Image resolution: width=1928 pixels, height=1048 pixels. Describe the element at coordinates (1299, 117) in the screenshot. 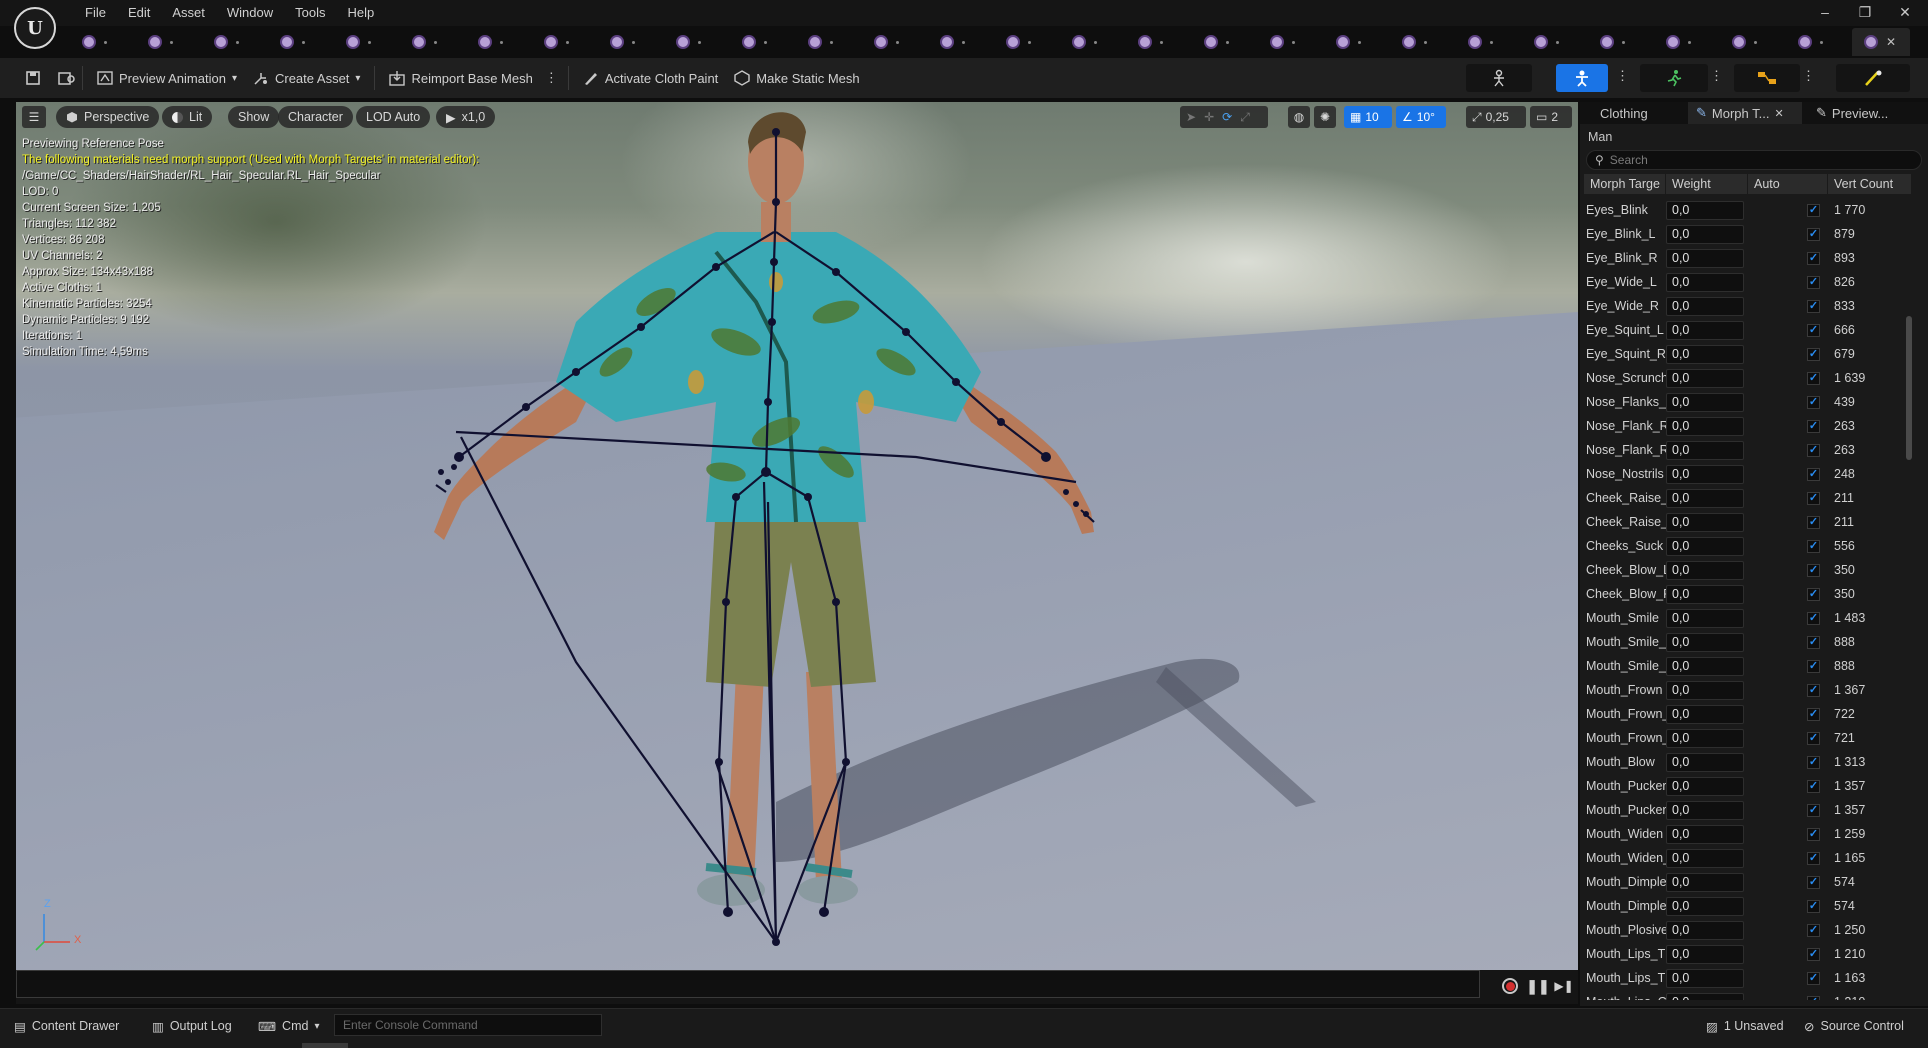

I see `local-space-button: ◍` at that location.